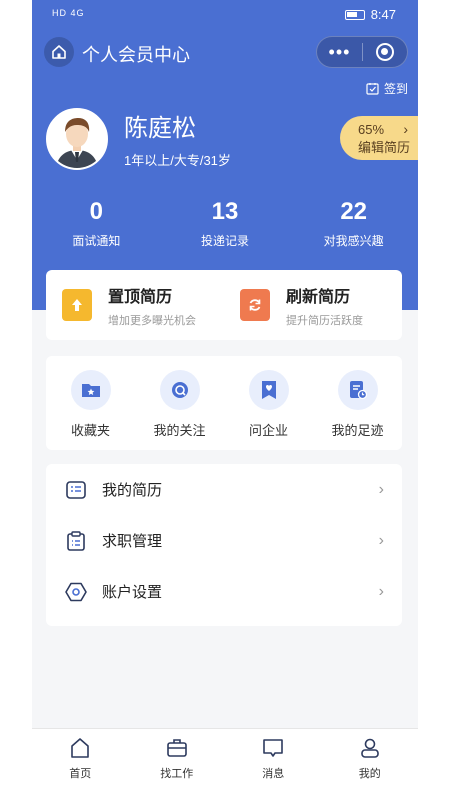 This screenshot has height=800, width=450. Describe the element at coordinates (324, 320) in the screenshot. I see `action-subtitle: 提升简历活跃度` at that location.